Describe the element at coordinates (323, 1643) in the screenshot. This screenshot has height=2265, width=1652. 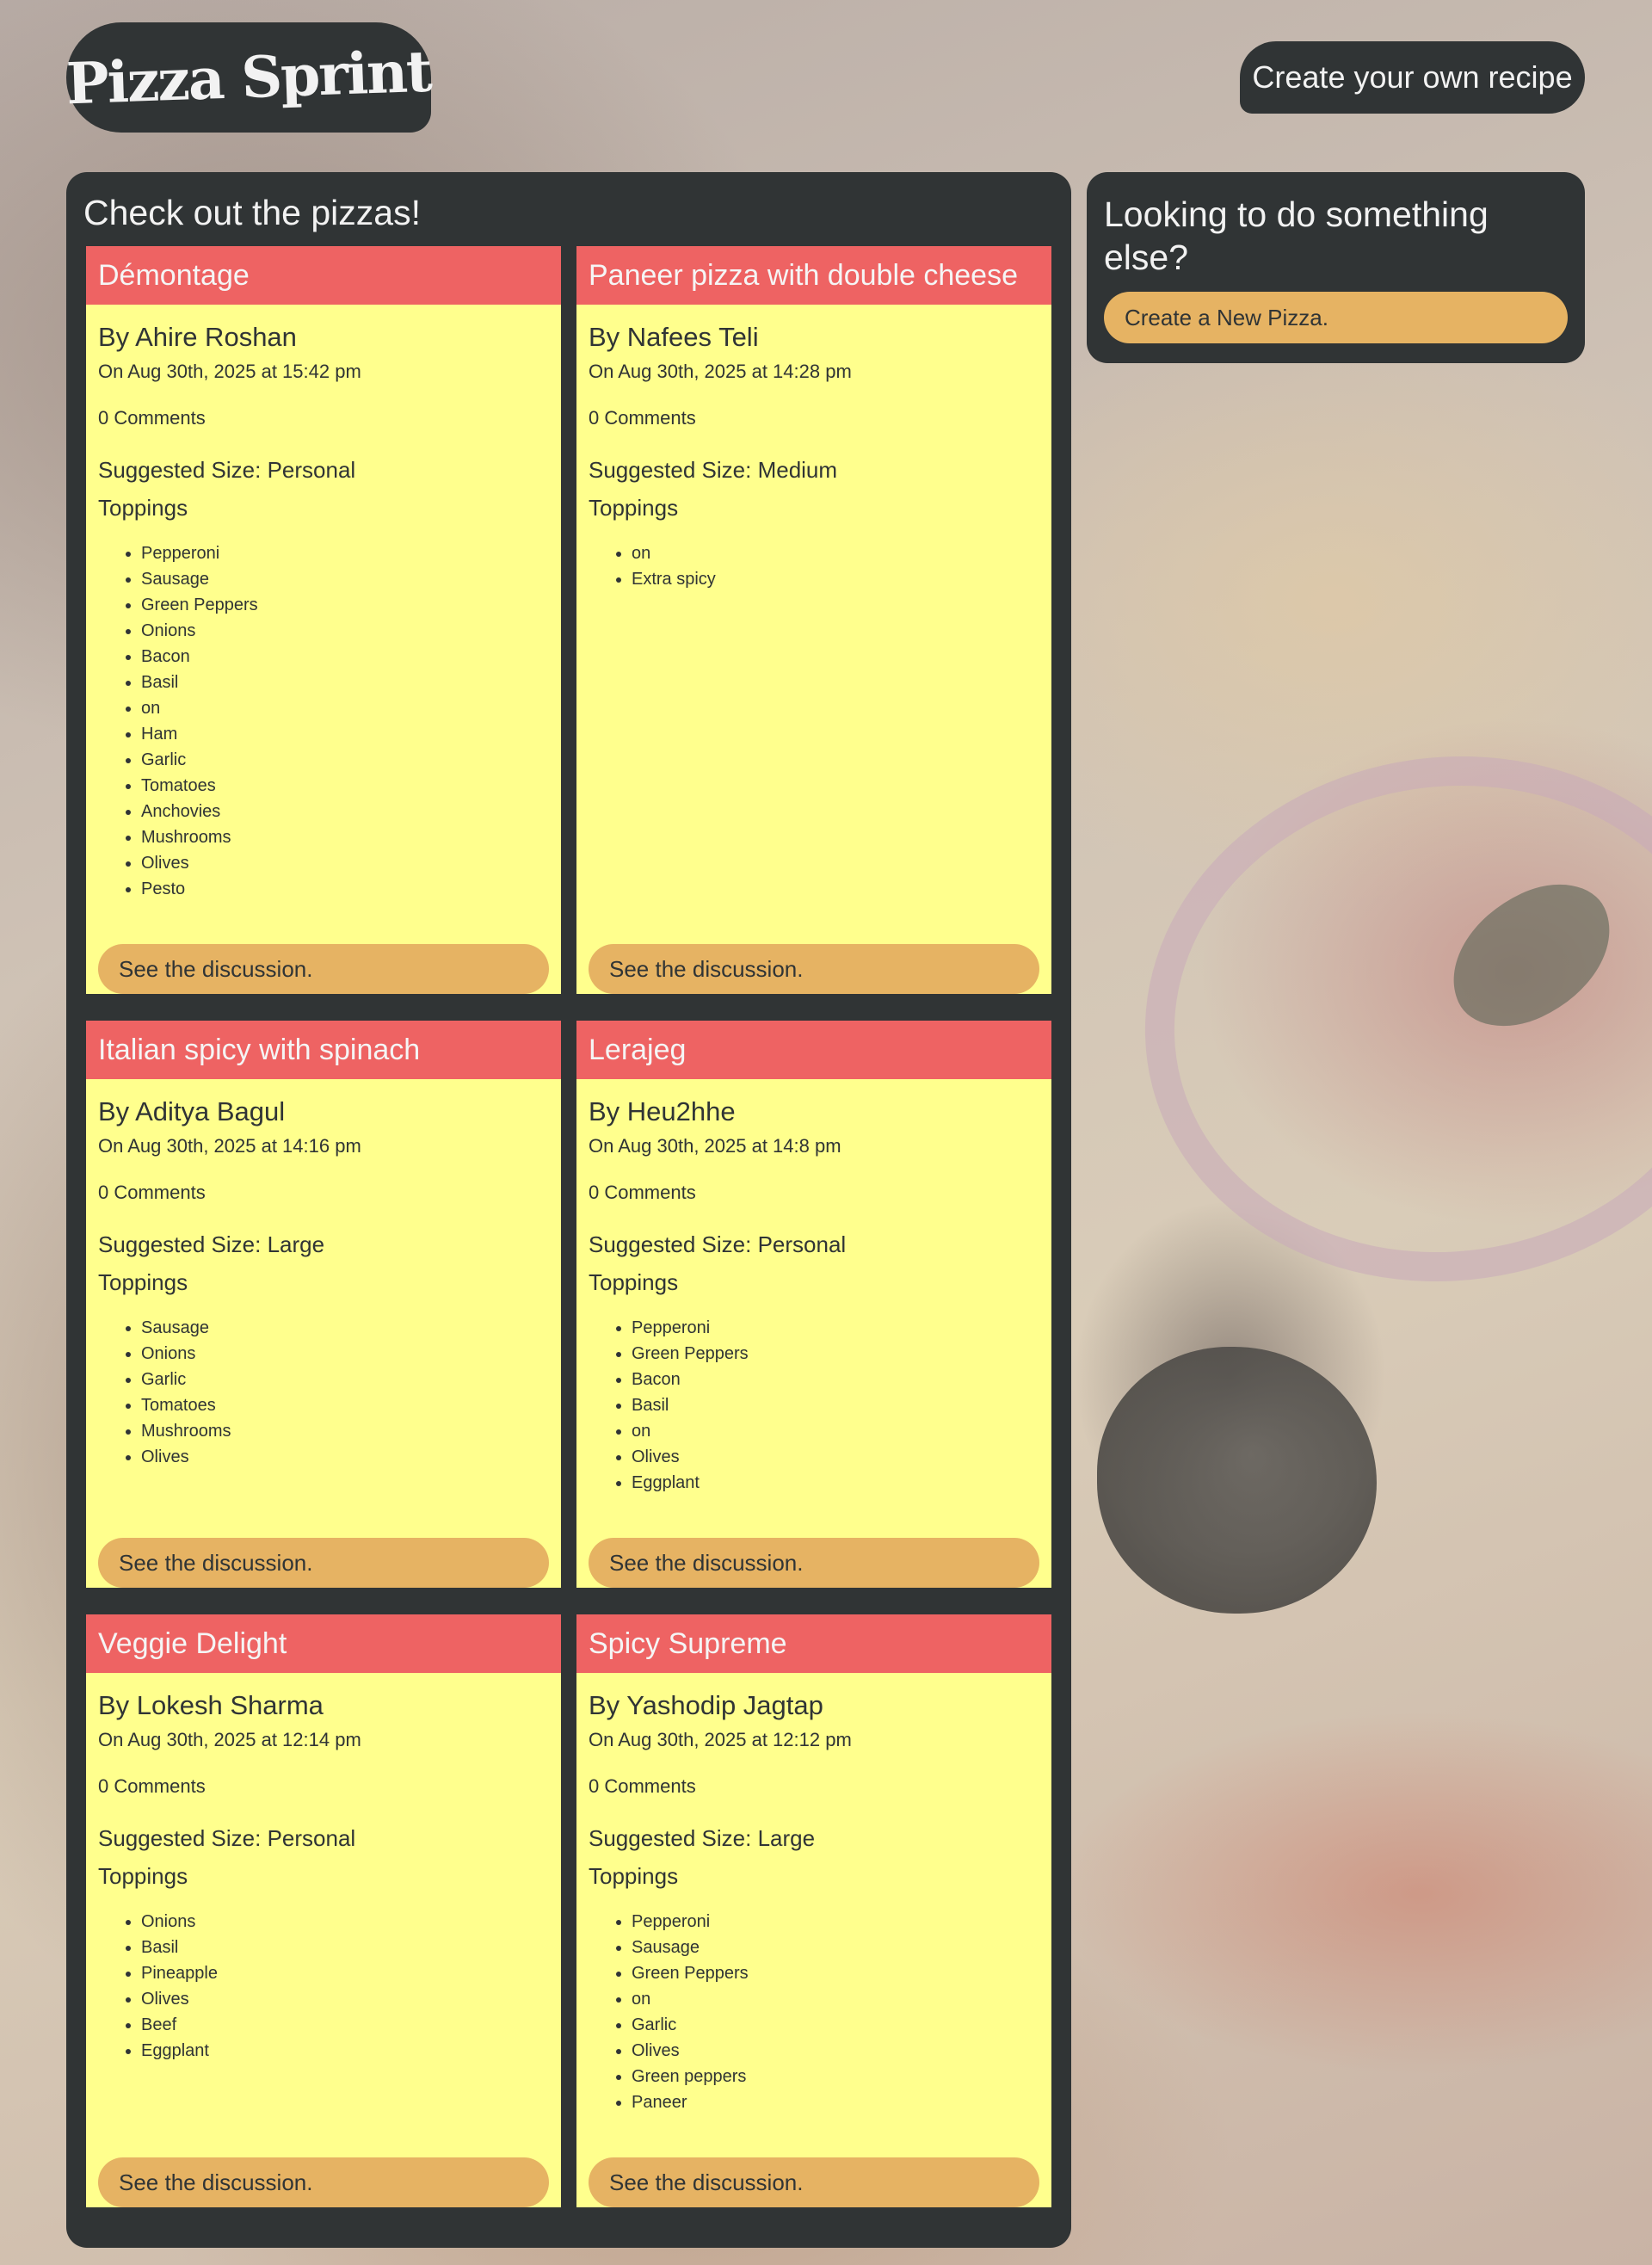
I see `pizza-name: Veggie Delight` at that location.